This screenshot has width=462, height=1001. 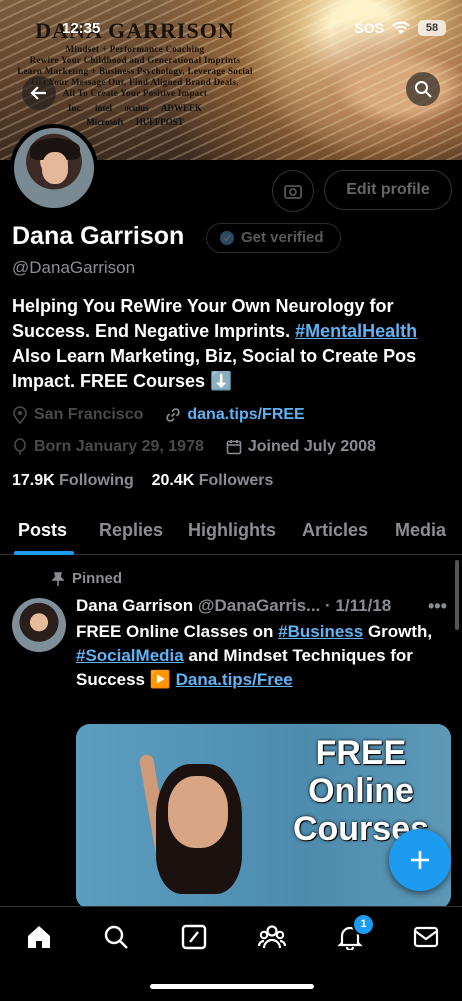 What do you see at coordinates (159, 122) in the screenshot?
I see `logo-huffpost: HUFFPOST` at bounding box center [159, 122].